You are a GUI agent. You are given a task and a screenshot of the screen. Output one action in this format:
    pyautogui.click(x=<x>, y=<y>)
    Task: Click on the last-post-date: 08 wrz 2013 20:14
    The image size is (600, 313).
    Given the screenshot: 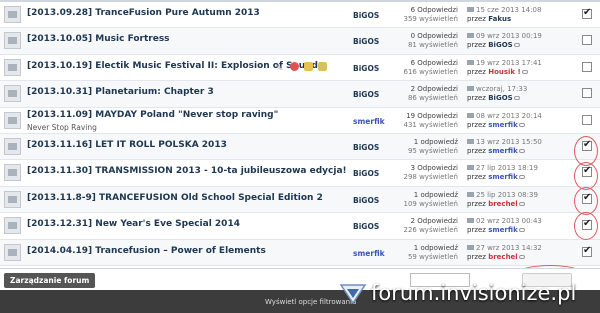 What is the action you would take?
    pyautogui.click(x=509, y=116)
    